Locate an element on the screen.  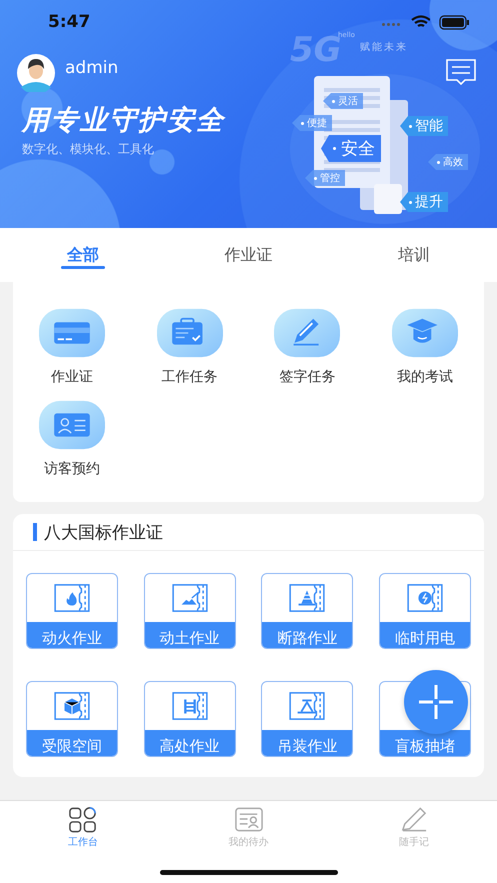
battery-icon is located at coordinates (454, 22).